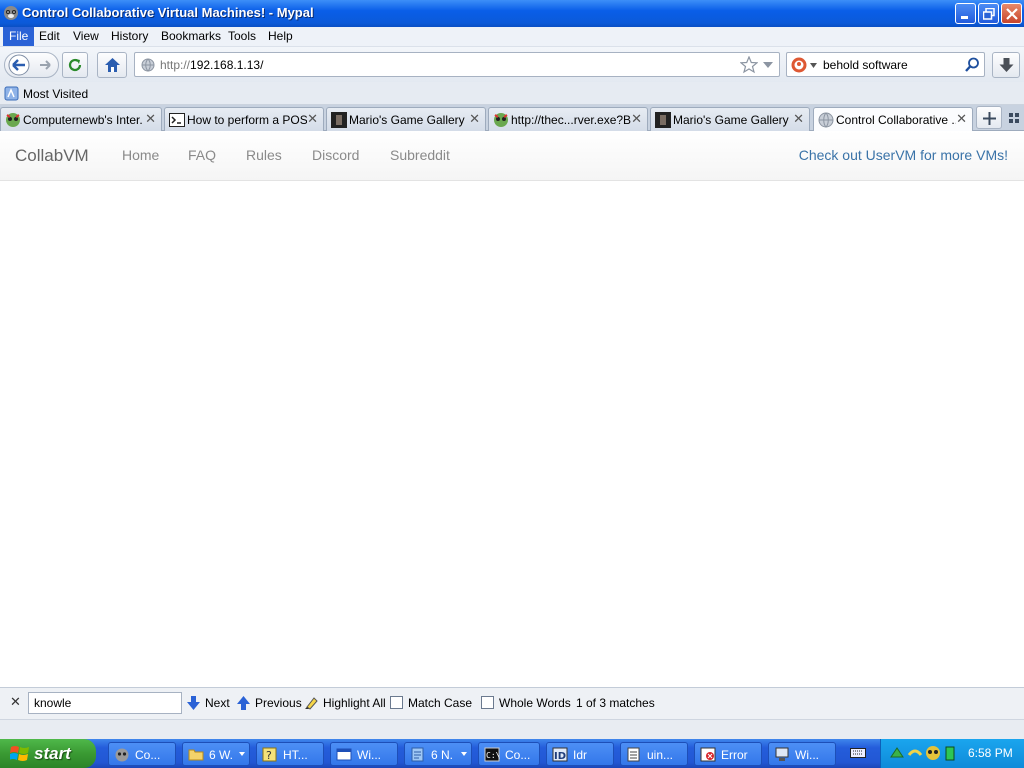  What do you see at coordinates (55, 94) in the screenshot?
I see `most-visited-bookmark: Most Visited` at bounding box center [55, 94].